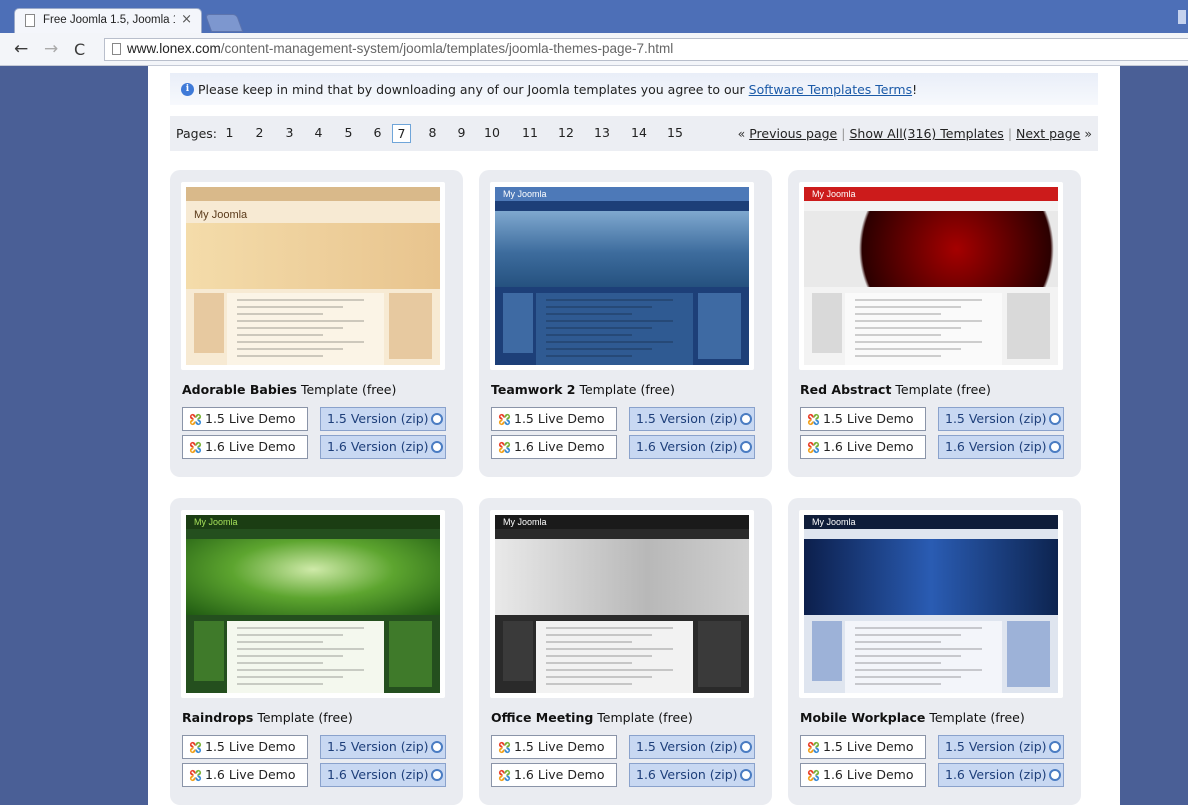 The width and height of the screenshot is (1188, 805). I want to click on page-link-6: 6, so click(377, 133).